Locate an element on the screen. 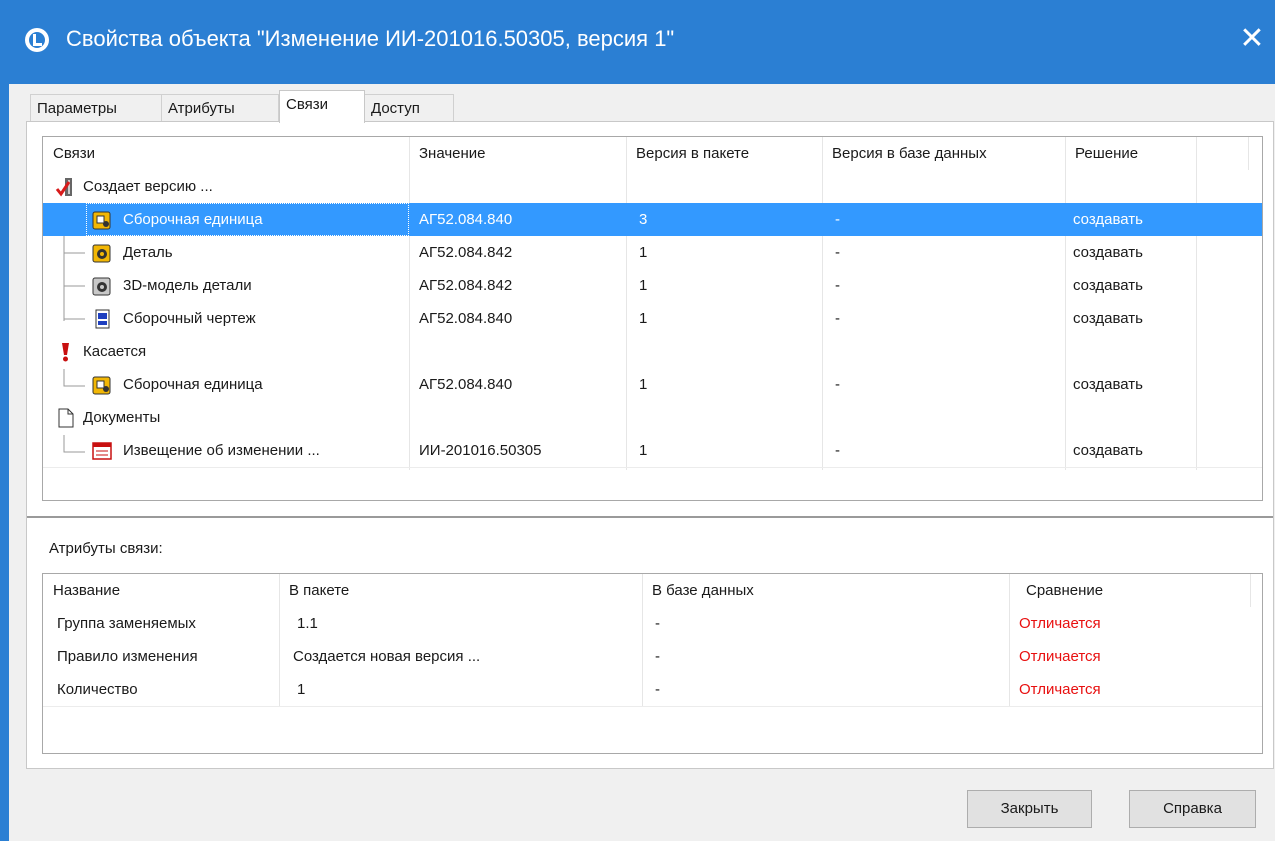  table-row: Группа заменяемых 1.1 - Отличается is located at coordinates (652, 623).